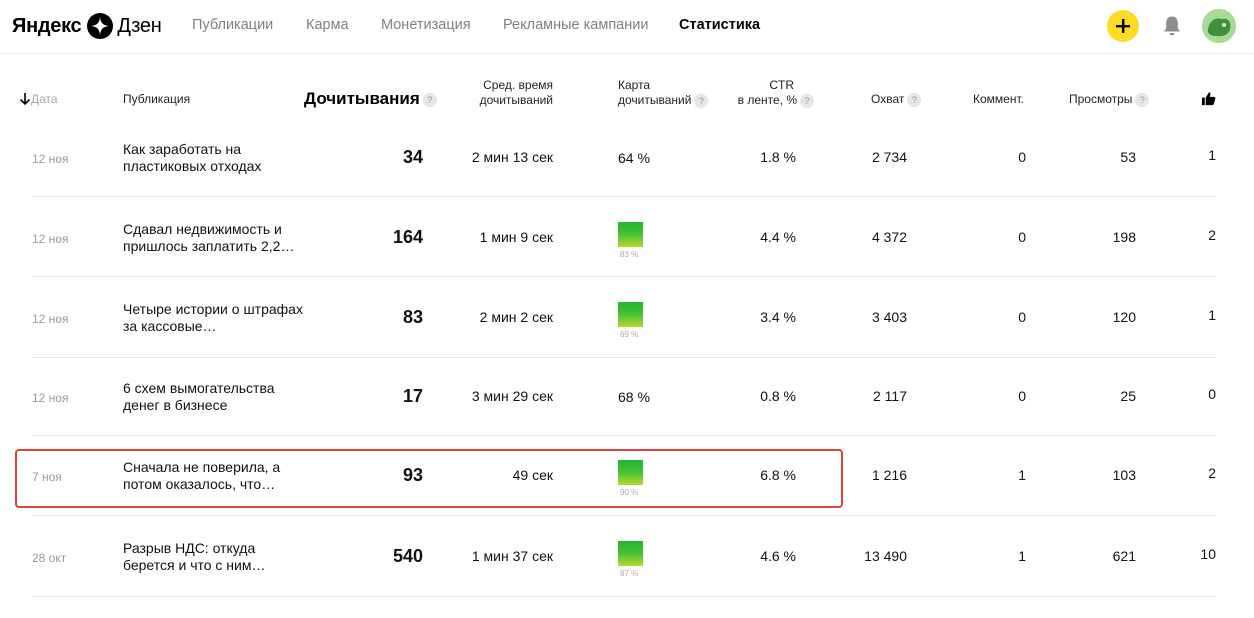  Describe the element at coordinates (327, 25) in the screenshot. I see `nav-item-karma: Карма` at that location.